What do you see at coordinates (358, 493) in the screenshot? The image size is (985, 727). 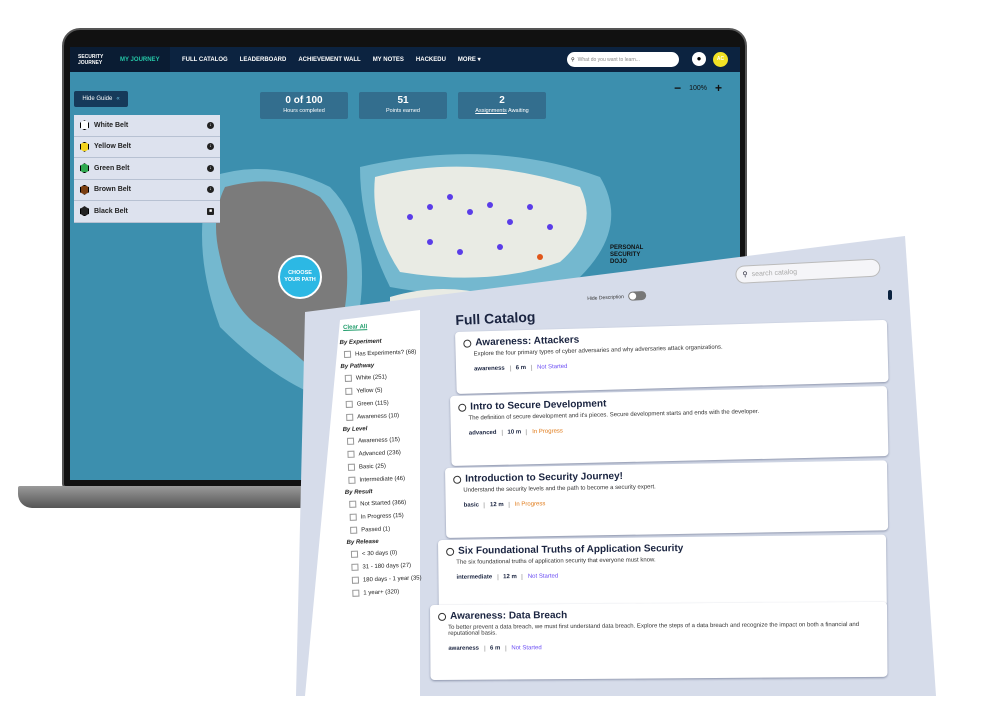 I see `filter-group-title: By Result` at bounding box center [358, 493].